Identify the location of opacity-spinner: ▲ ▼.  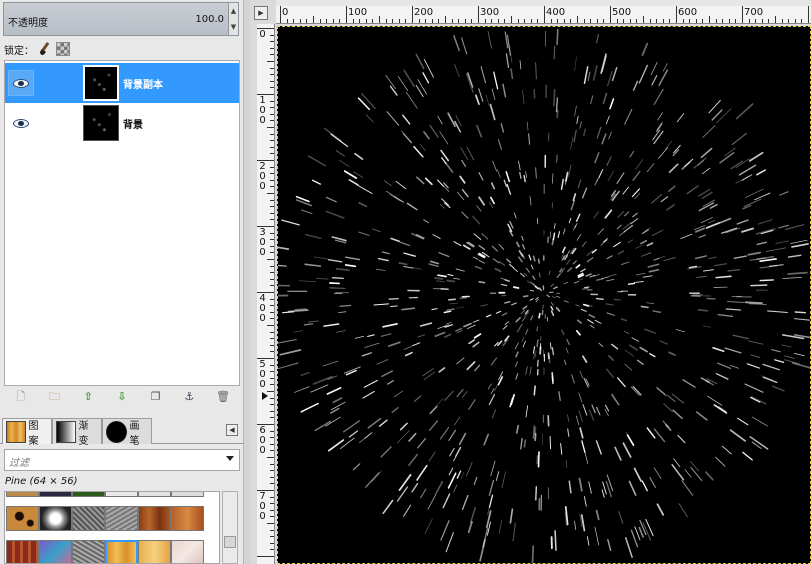
(234, 19).